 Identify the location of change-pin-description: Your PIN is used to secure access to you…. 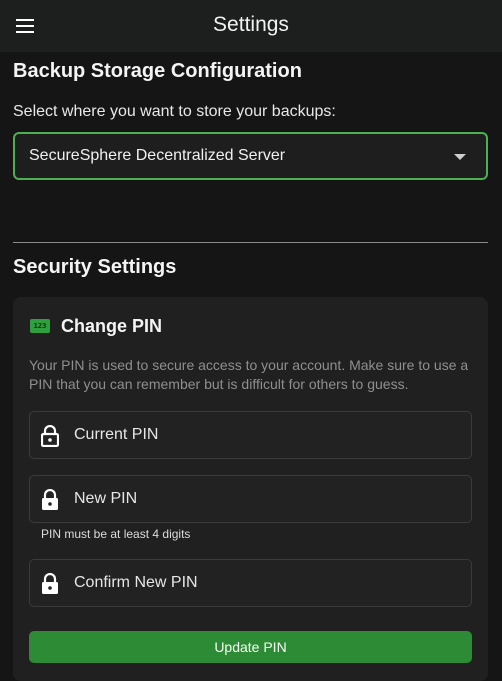
(249, 374).